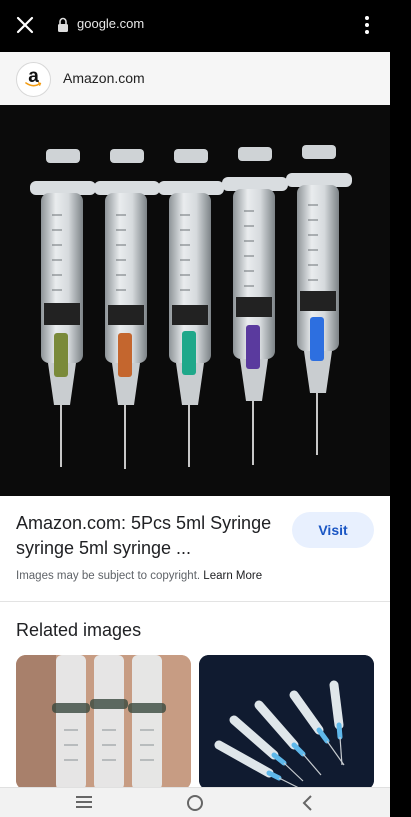 Image resolution: width=411 pixels, height=817 pixels. Describe the element at coordinates (33, 79) in the screenshot. I see `amazon-logo-icon: a` at that location.